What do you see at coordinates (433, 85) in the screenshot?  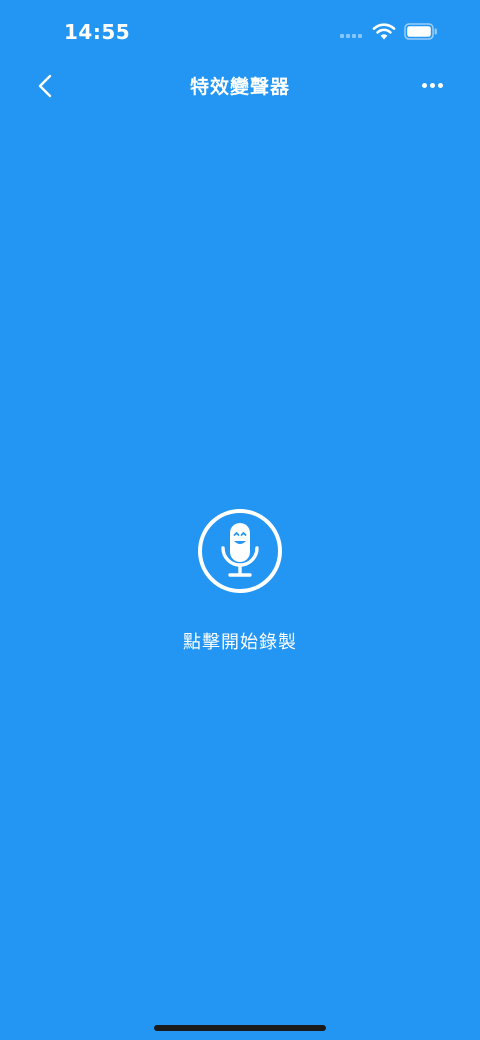 I see `more-options-button` at bounding box center [433, 85].